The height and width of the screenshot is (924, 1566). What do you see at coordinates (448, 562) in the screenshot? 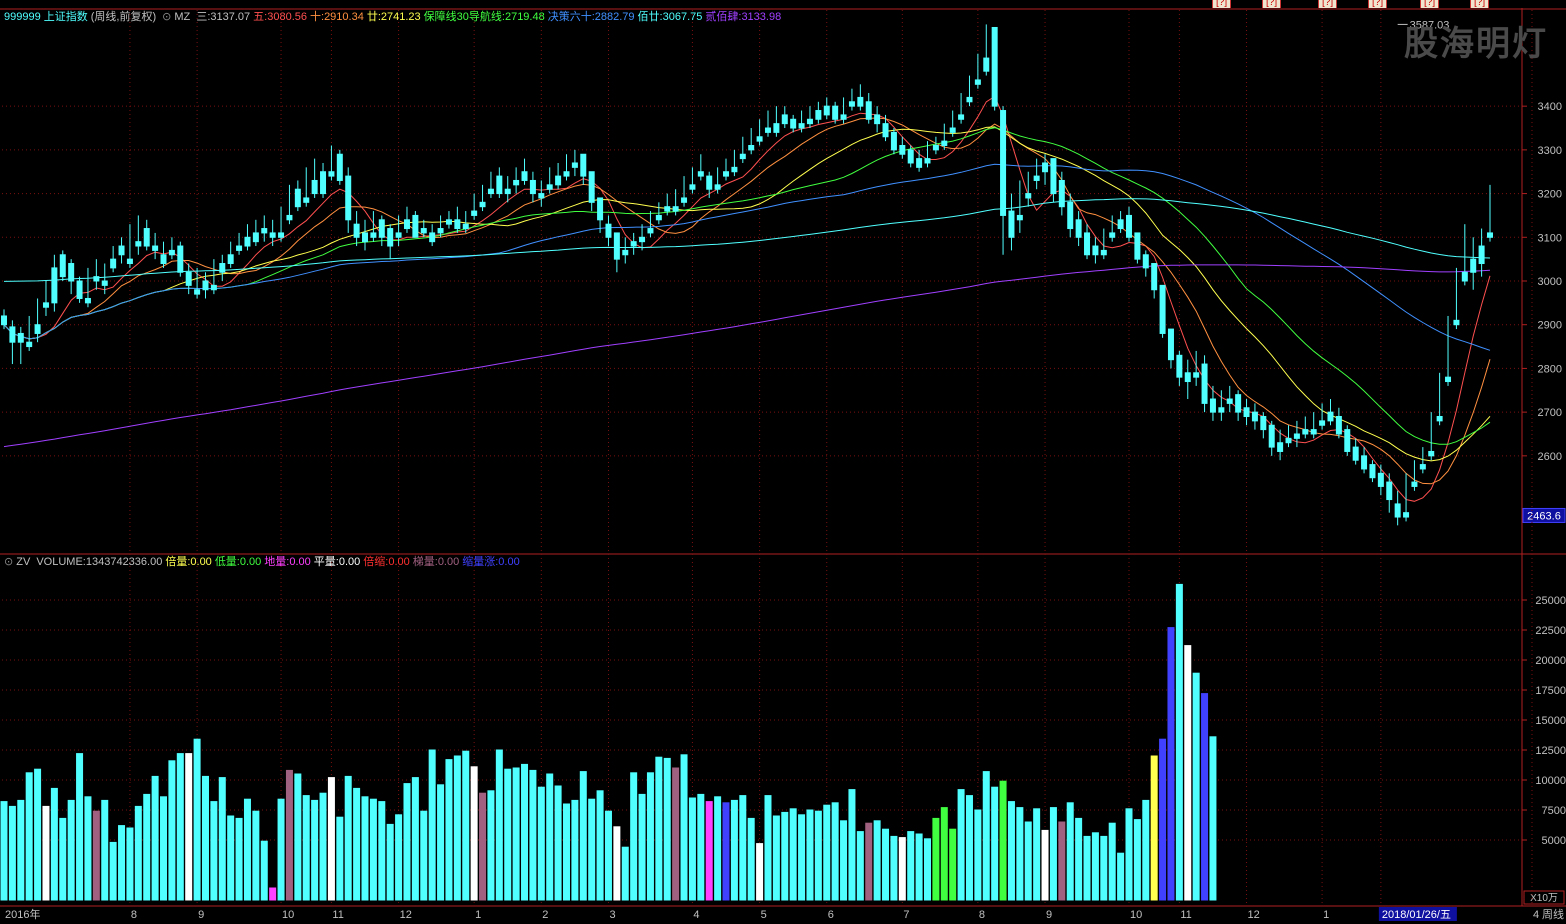
I see `vol-value-6: 0.00` at bounding box center [448, 562].